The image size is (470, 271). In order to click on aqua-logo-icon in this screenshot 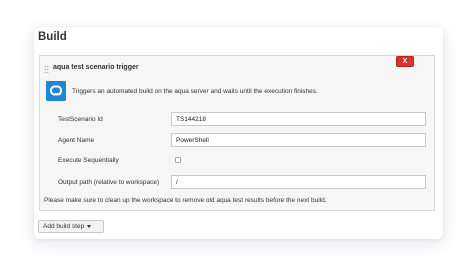, I will do `click(56, 91)`.